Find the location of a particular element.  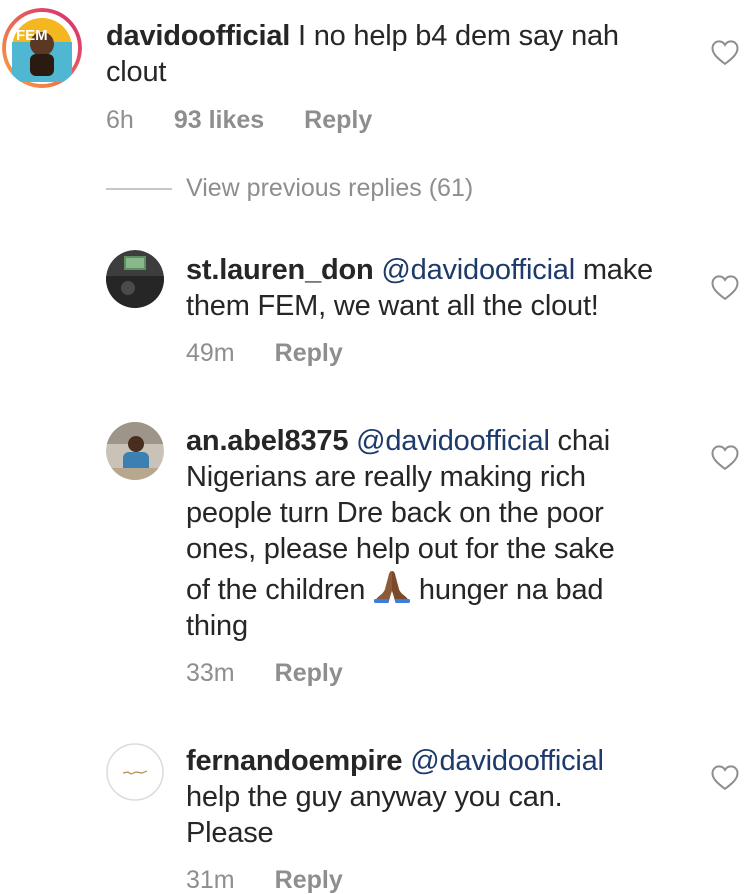

avatar-logo-text: FEM is located at coordinates (32, 35).